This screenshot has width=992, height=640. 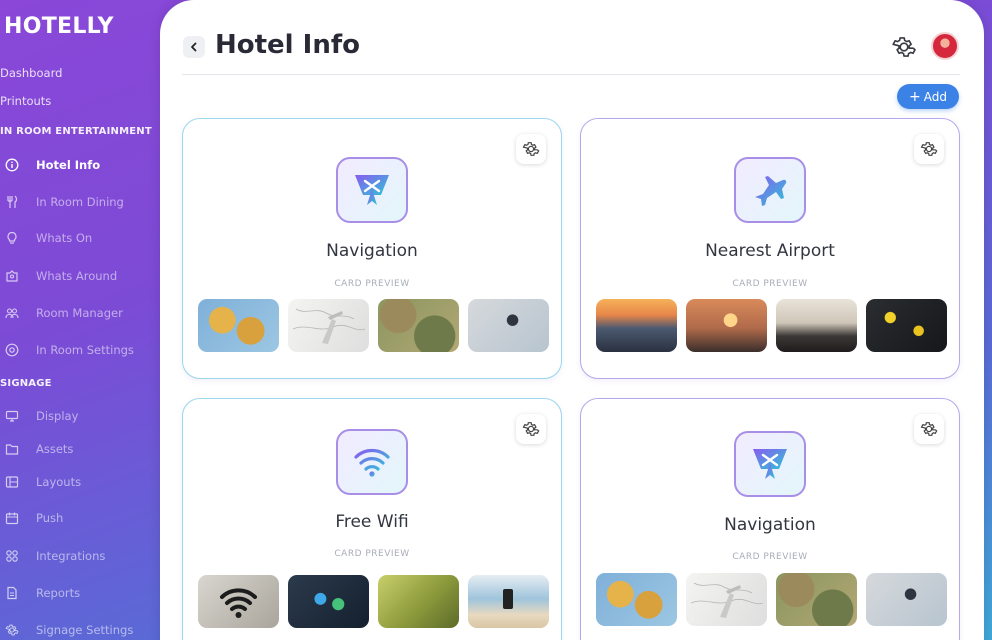 I want to click on folder-icon, so click(x=12, y=449).